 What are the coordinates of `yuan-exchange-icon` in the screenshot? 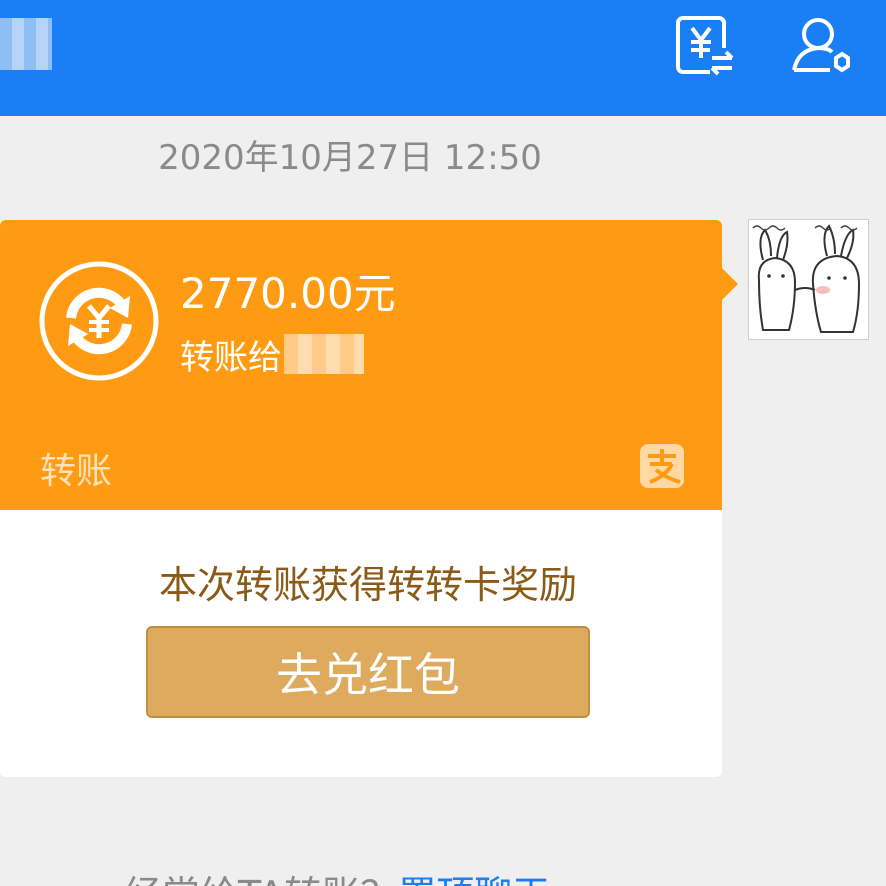 It's located at (99, 321).